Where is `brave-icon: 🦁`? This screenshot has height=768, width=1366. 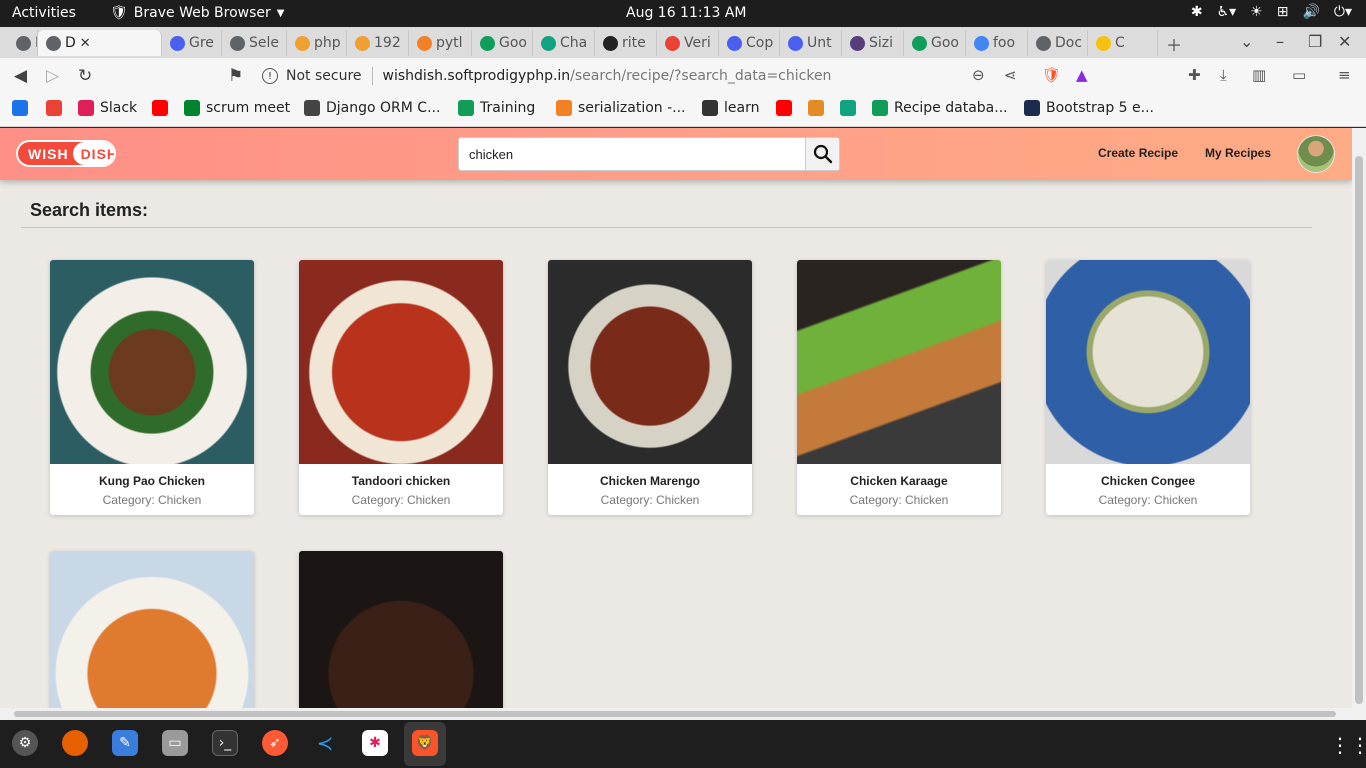
brave-icon: 🦁 is located at coordinates (425, 743).